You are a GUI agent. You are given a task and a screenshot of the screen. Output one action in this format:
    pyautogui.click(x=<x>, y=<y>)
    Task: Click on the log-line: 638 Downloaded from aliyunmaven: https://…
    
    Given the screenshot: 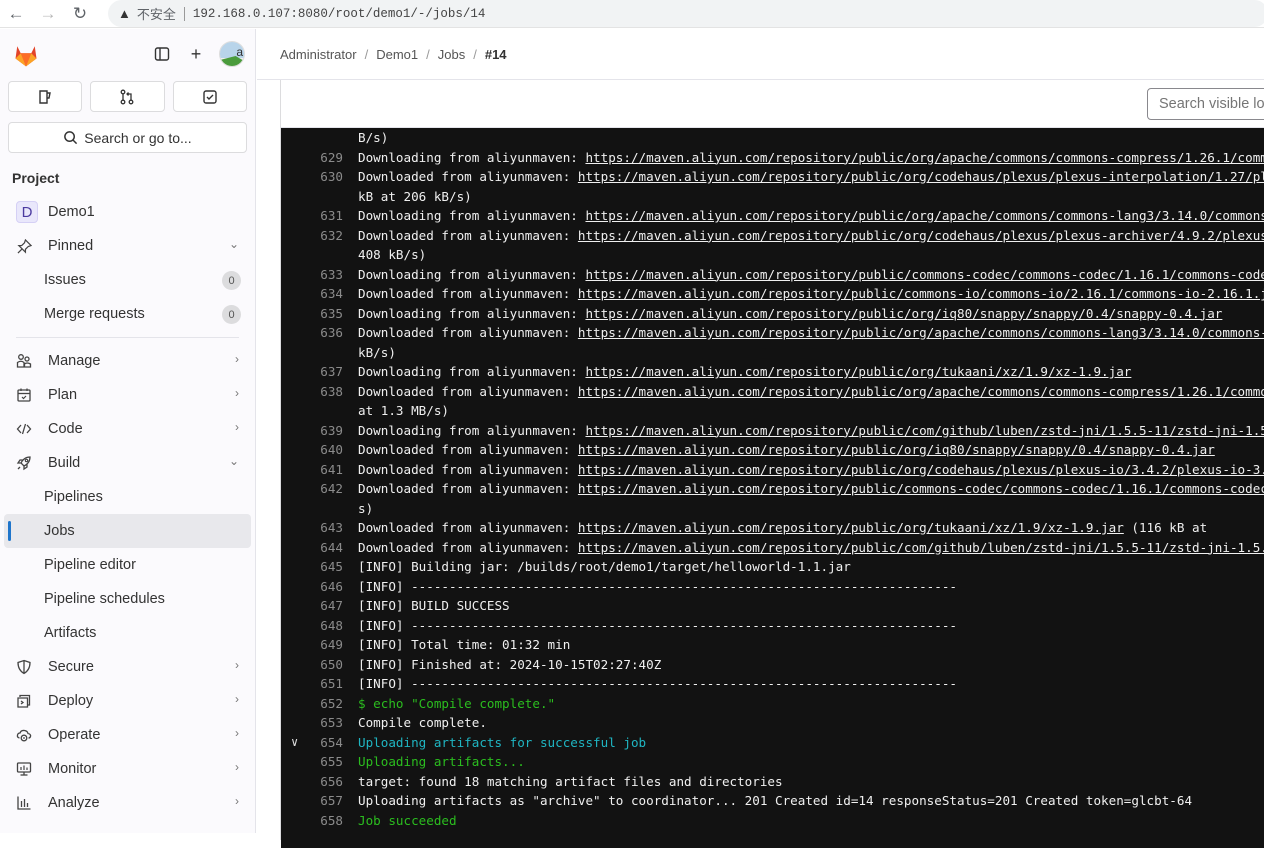 What is the action you would take?
    pyautogui.click(x=772, y=392)
    